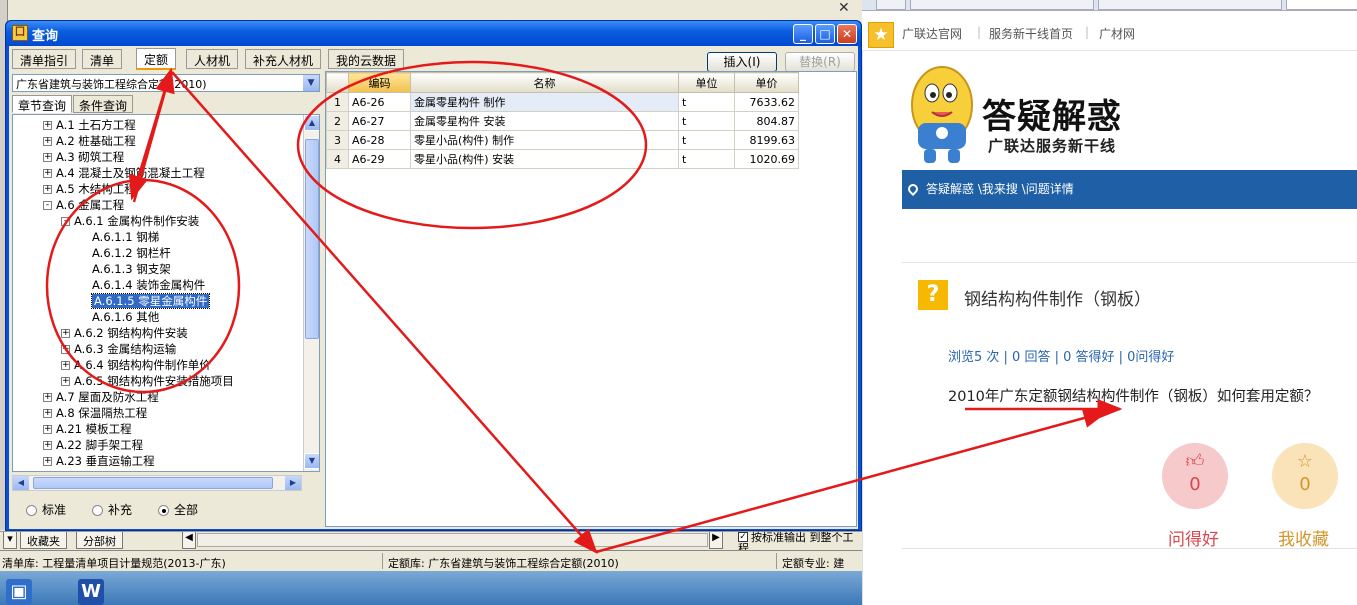  Describe the element at coordinates (743, 537) in the screenshot. I see `checkbox-check-icon: ✓` at that location.